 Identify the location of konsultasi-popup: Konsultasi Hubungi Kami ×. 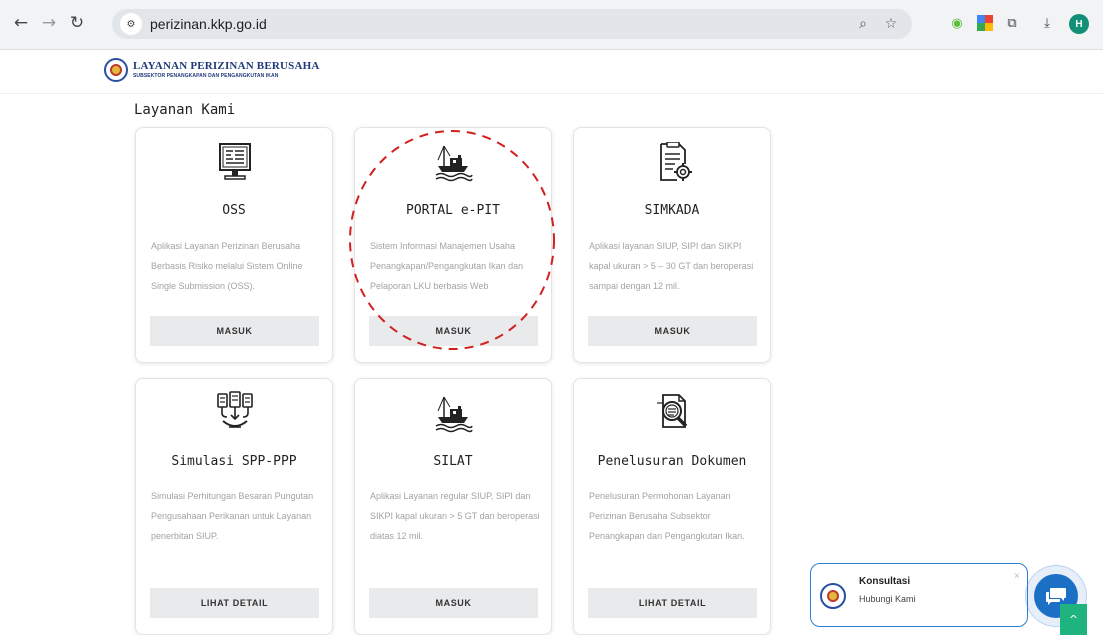
(919, 595).